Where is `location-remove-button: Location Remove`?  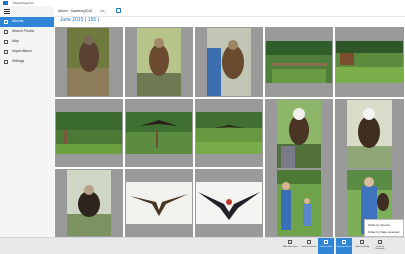
location-remove-button: Location Remove is located at coordinates (309, 246).